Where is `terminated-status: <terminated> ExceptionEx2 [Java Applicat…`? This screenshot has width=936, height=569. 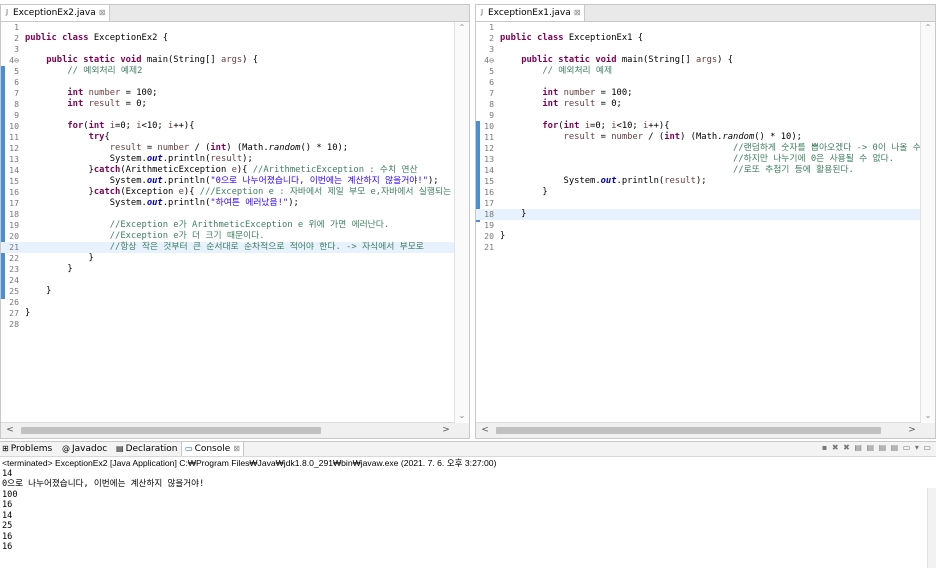
terminated-status: <terminated> ExceptionEx2 [Java Applicat… is located at coordinates (249, 463).